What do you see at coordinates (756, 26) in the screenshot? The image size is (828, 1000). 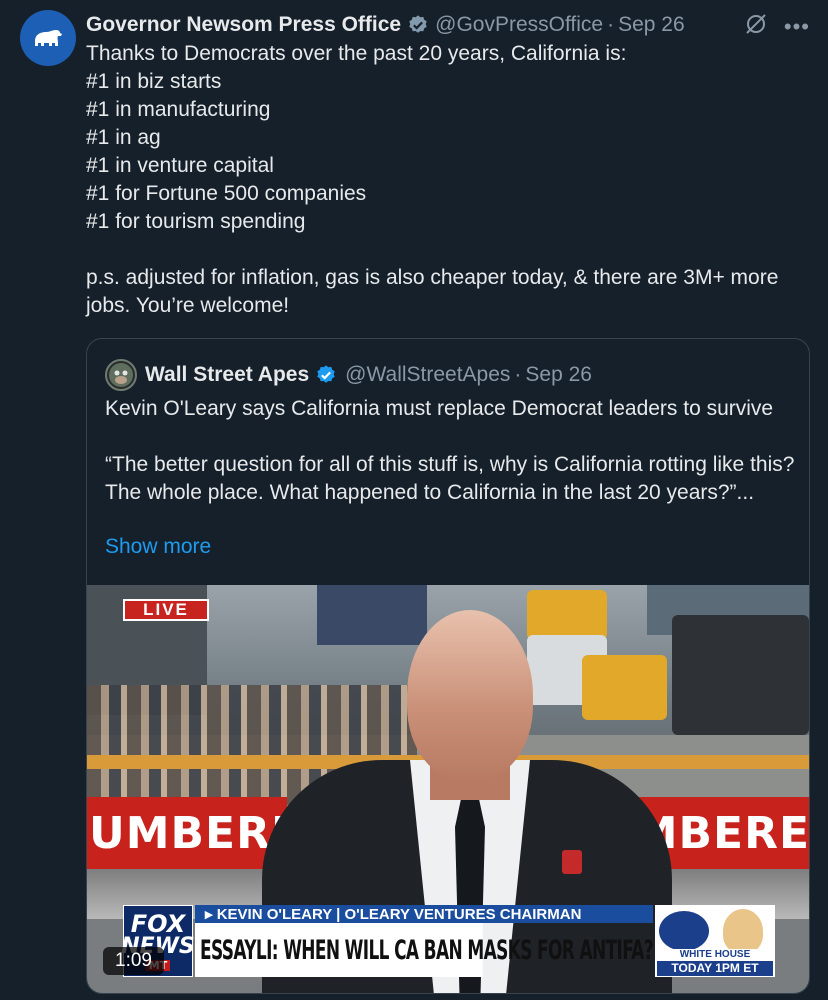 I see `grok-icon` at bounding box center [756, 26].